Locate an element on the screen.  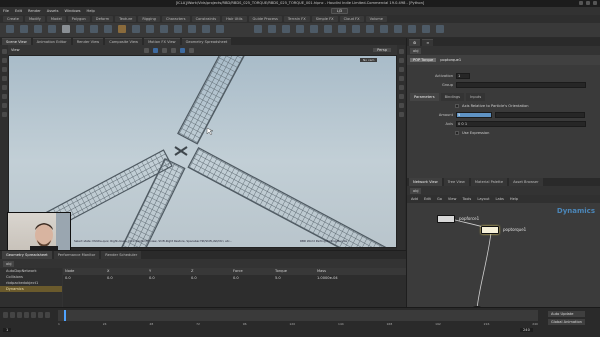
node-poptorque is located at coordinates (490, 230).